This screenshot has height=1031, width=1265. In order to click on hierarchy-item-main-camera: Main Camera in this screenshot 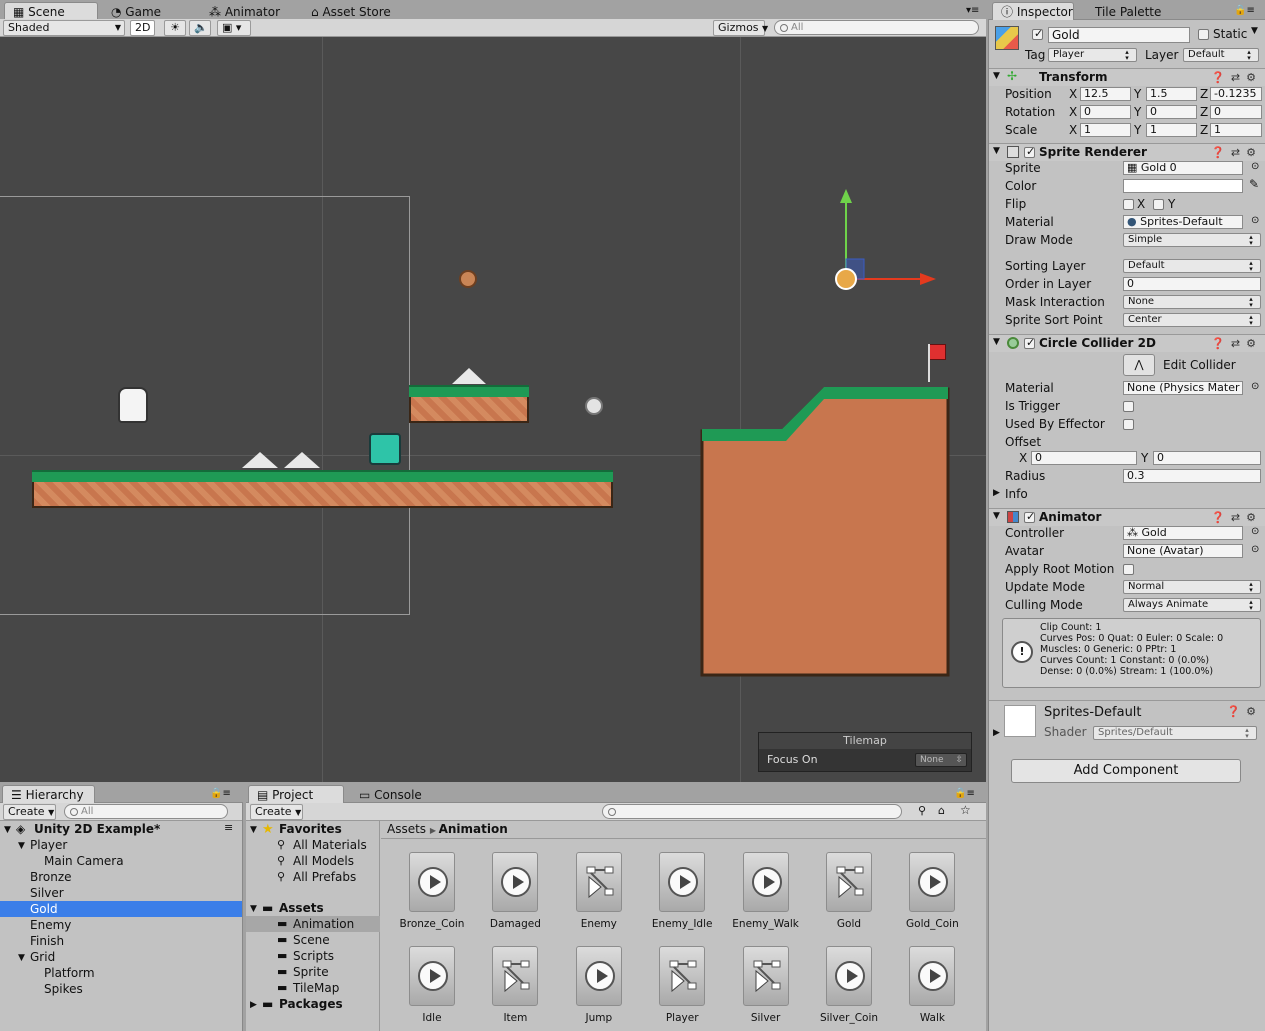, I will do `click(84, 861)`.